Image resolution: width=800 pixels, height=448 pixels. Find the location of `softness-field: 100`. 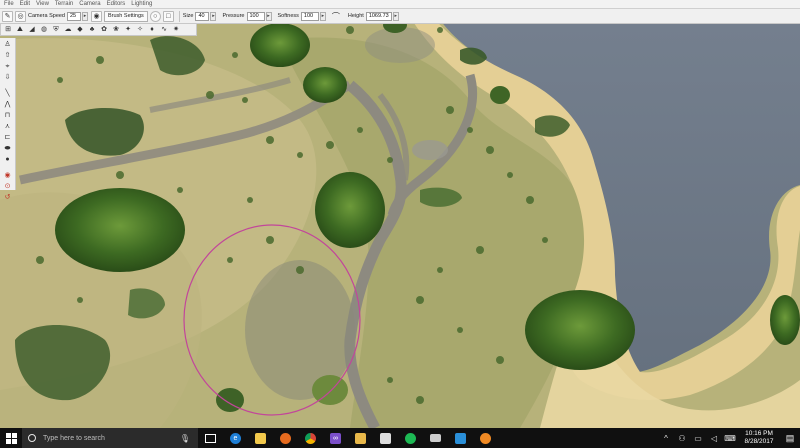

softness-field: 100 is located at coordinates (309, 16).